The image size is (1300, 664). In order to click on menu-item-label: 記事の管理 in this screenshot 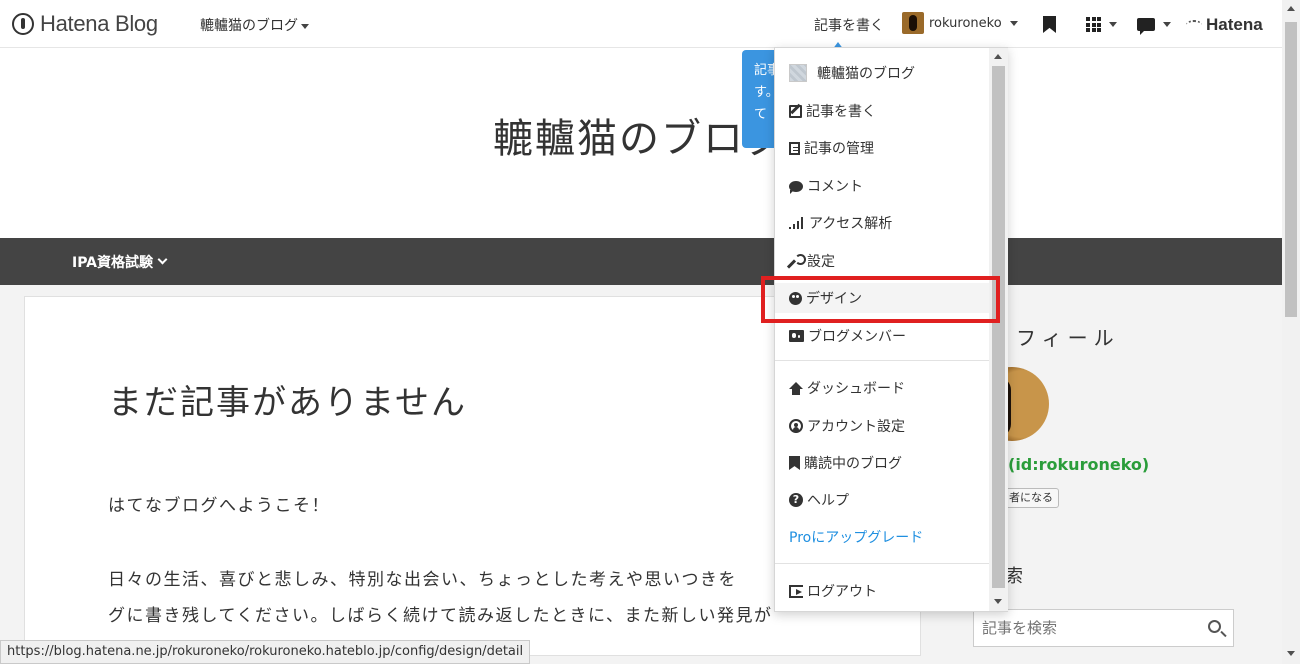, I will do `click(839, 149)`.